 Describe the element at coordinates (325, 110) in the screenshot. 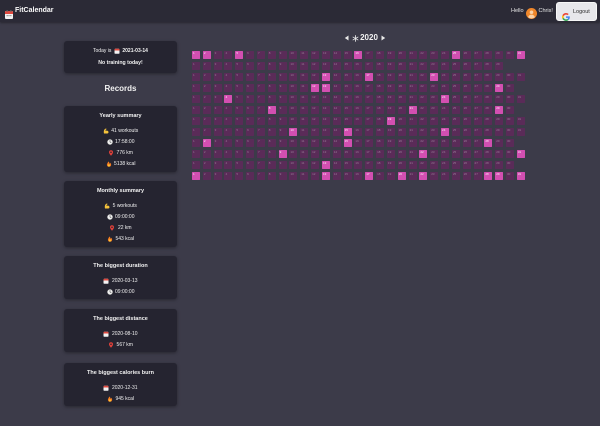

I see `day-cell: 13` at that location.